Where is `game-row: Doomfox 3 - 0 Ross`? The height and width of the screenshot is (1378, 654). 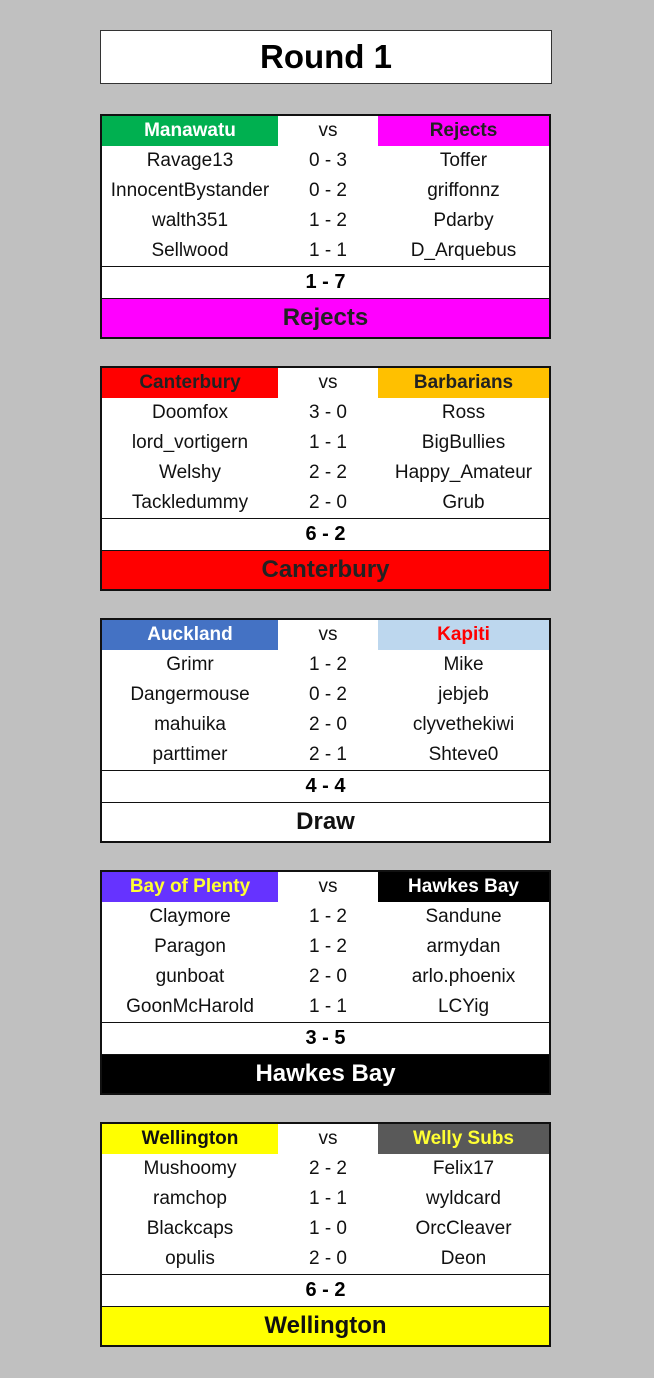 game-row: Doomfox 3 - 0 Ross is located at coordinates (325, 413).